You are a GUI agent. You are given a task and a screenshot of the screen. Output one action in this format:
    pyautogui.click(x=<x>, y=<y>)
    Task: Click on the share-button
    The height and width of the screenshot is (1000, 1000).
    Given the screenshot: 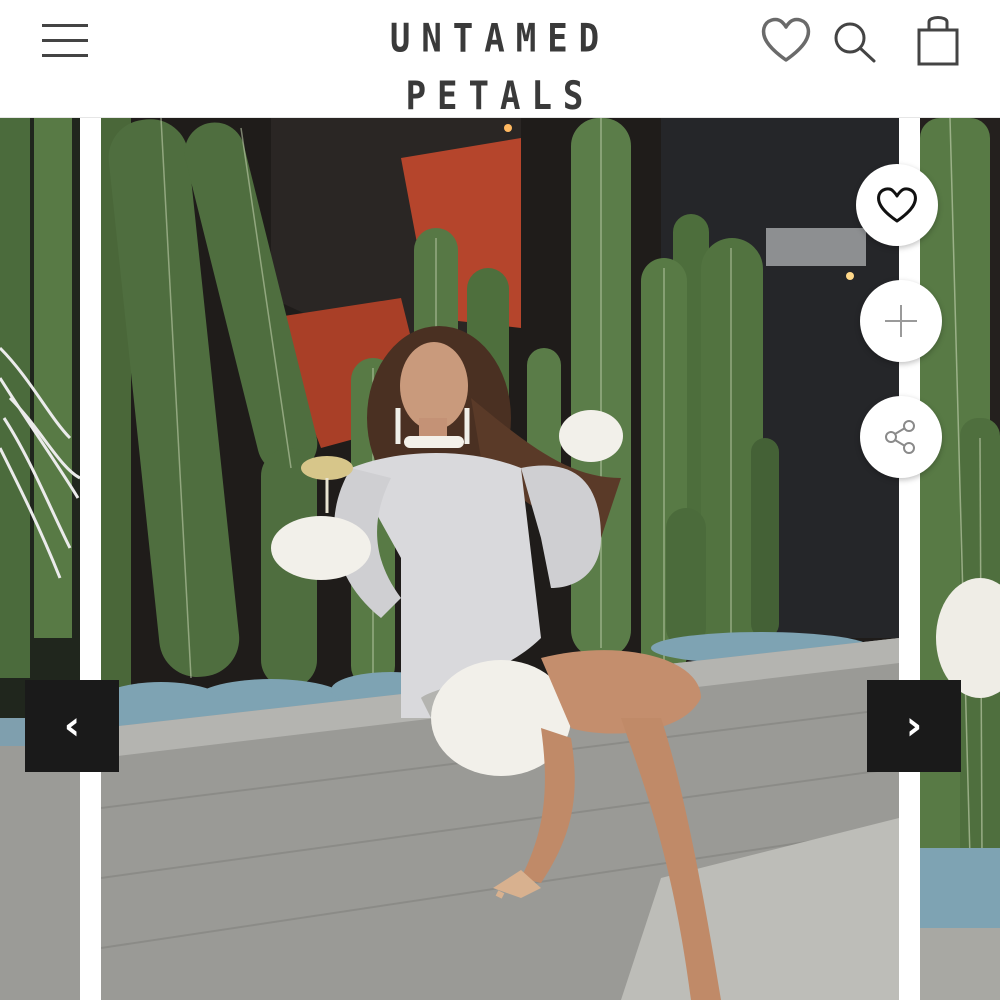 What is the action you would take?
    pyautogui.click(x=901, y=437)
    